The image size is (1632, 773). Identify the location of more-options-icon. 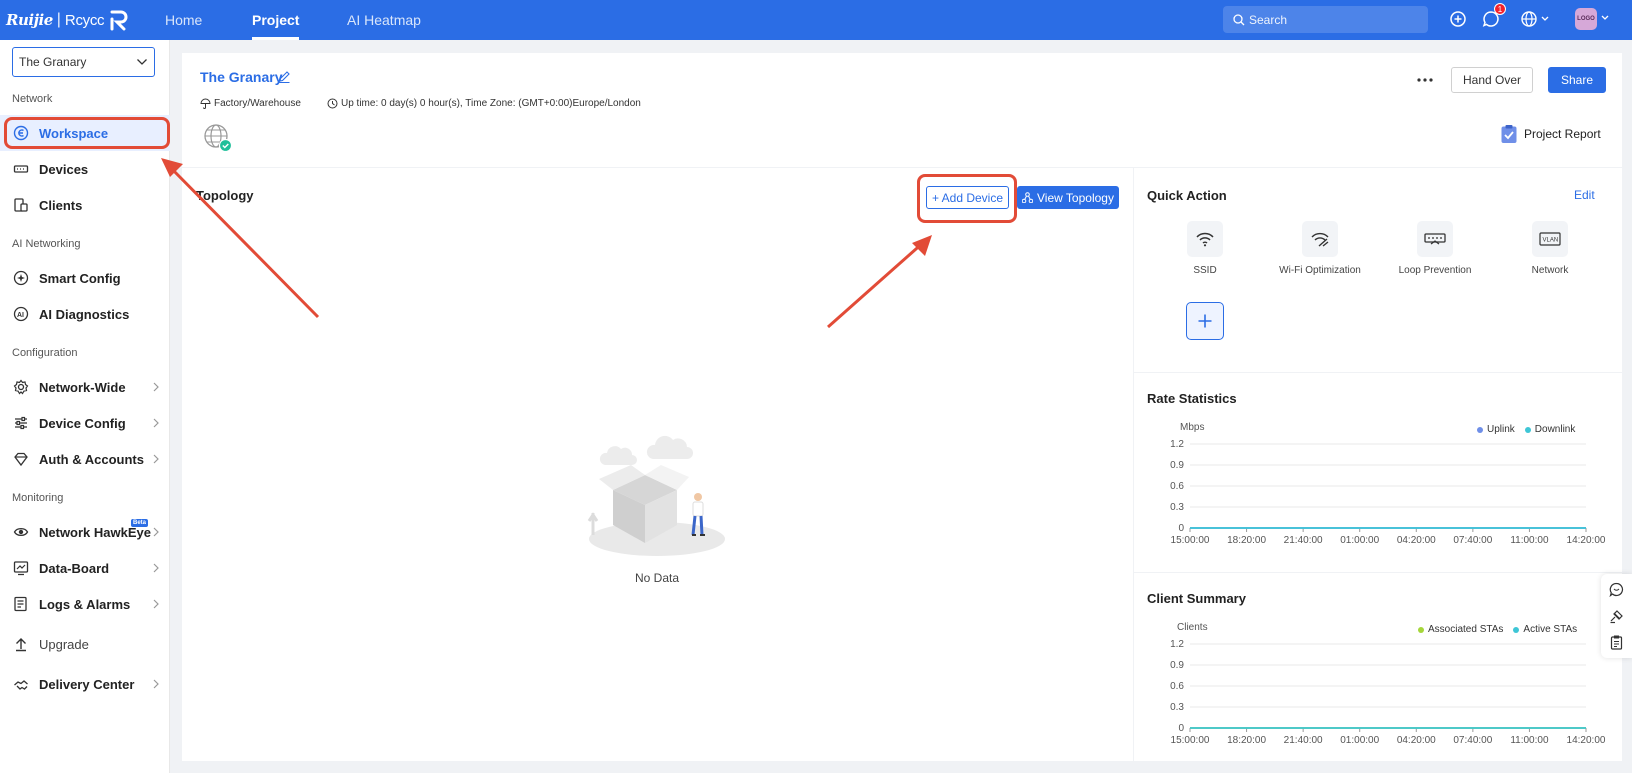
(1425, 80).